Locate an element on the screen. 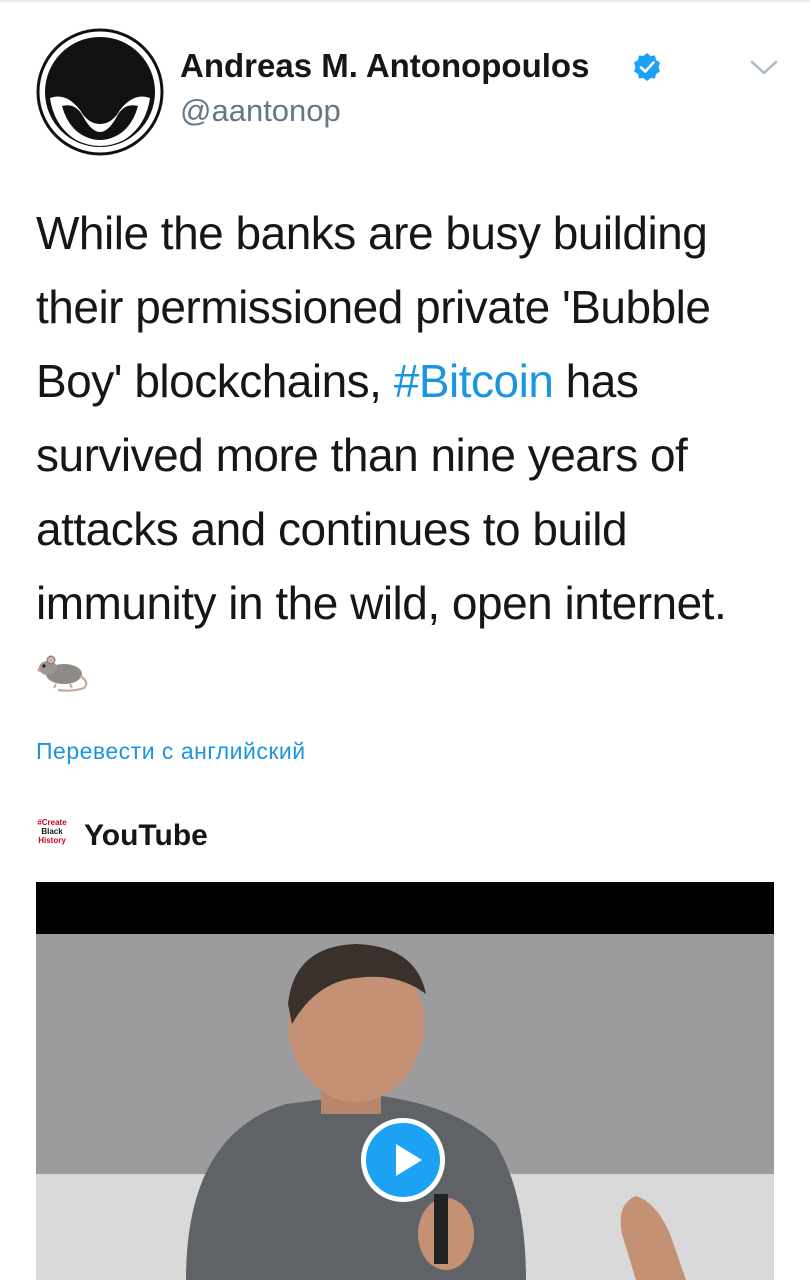 The image size is (810, 1280). play-icon is located at coordinates (409, 1160).